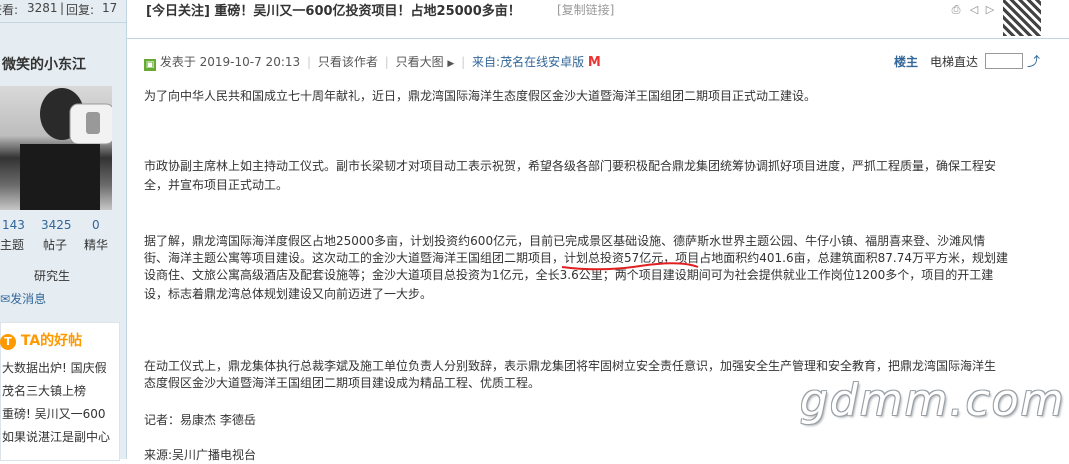  I want to click on author-digest-count: 0, so click(96, 225).